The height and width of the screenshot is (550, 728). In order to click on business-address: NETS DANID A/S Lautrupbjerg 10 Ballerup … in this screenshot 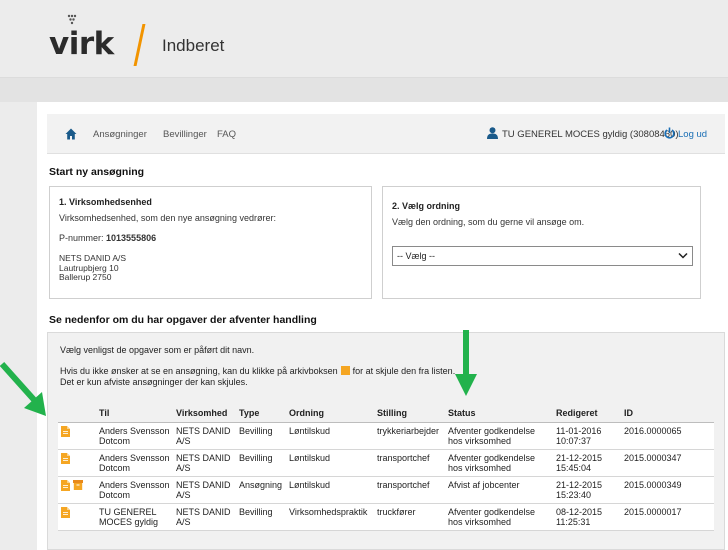, I will do `click(92, 268)`.